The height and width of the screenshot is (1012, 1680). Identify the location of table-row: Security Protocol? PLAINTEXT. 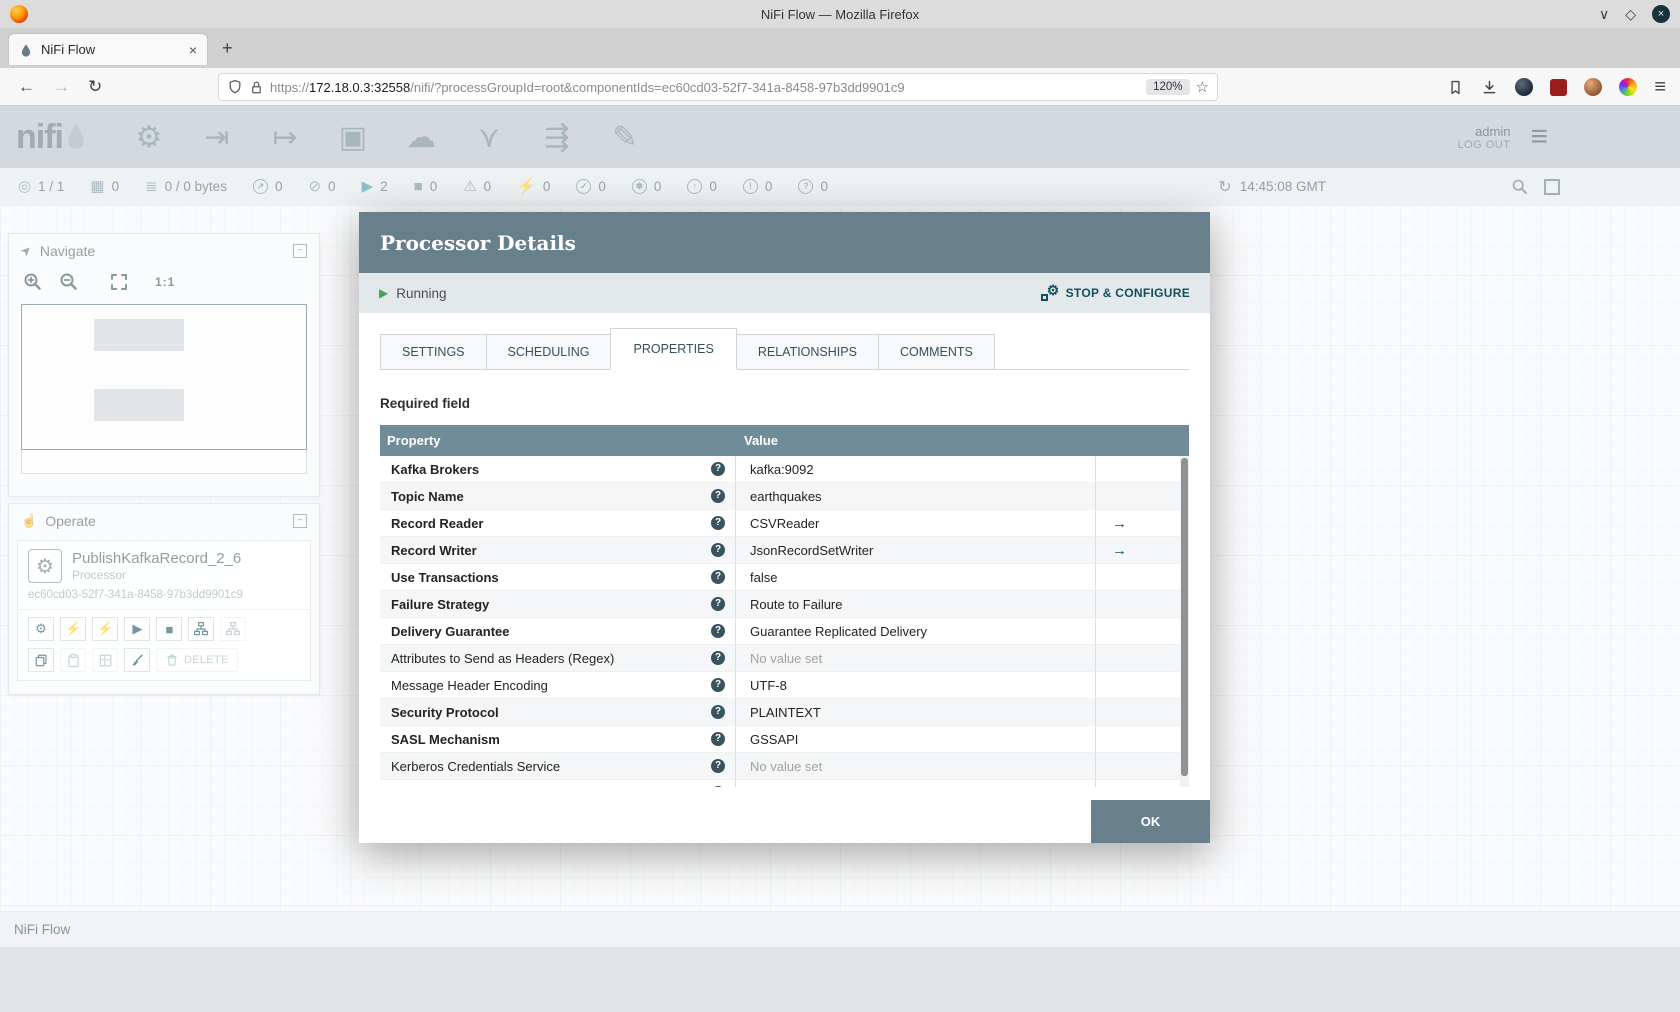
(784, 712).